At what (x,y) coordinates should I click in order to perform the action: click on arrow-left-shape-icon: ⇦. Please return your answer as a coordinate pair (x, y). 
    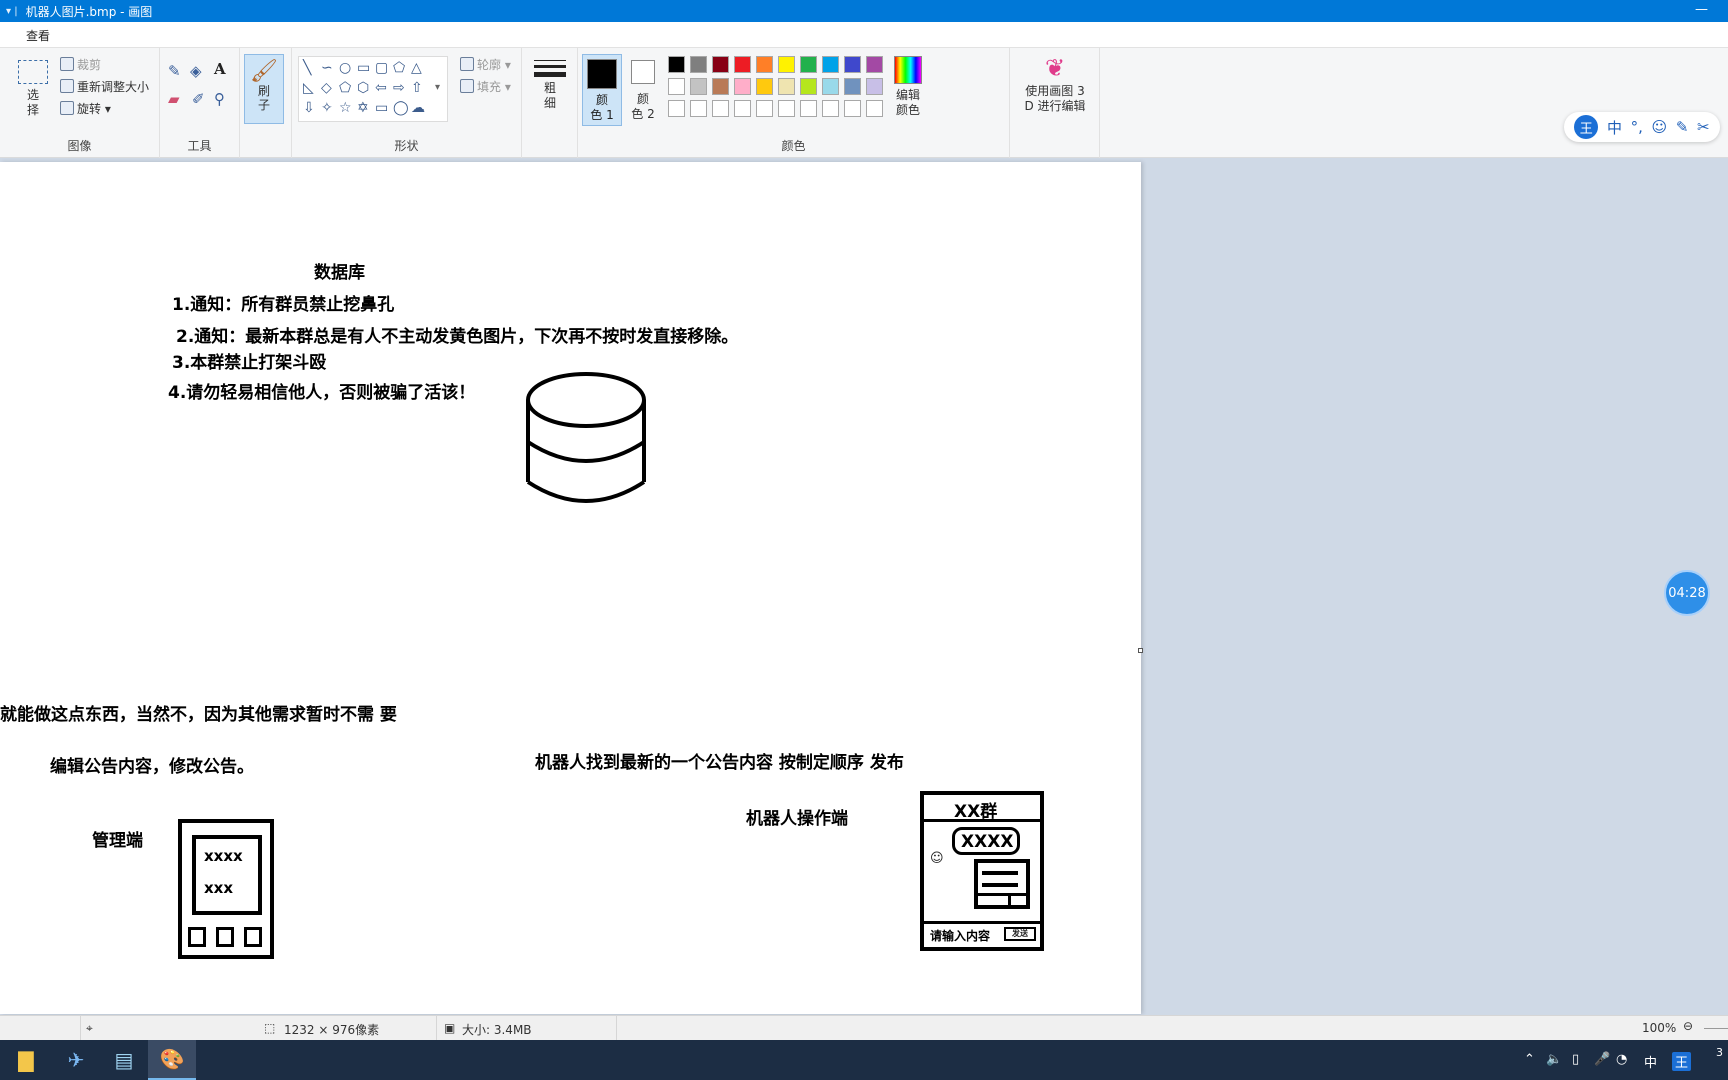
    Looking at the image, I should click on (381, 88).